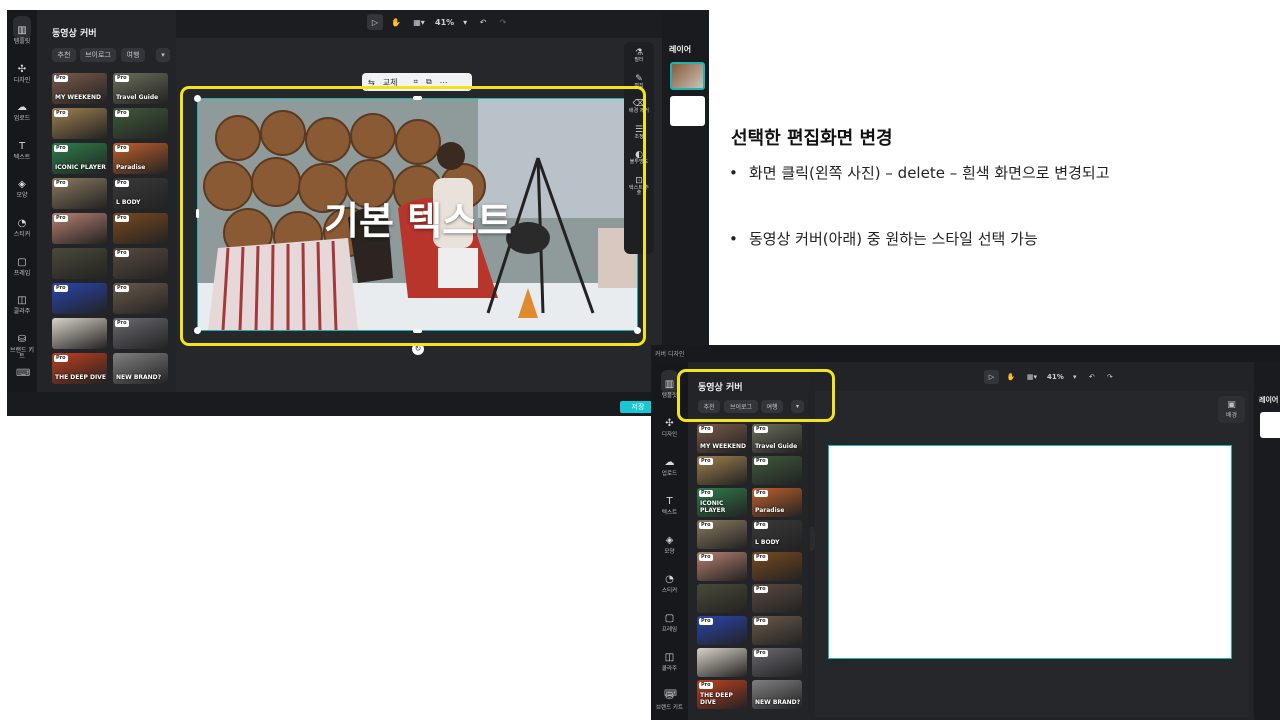 Image resolution: width=1280 pixels, height=720 pixels. I want to click on resize-handle-s, so click(417, 331).